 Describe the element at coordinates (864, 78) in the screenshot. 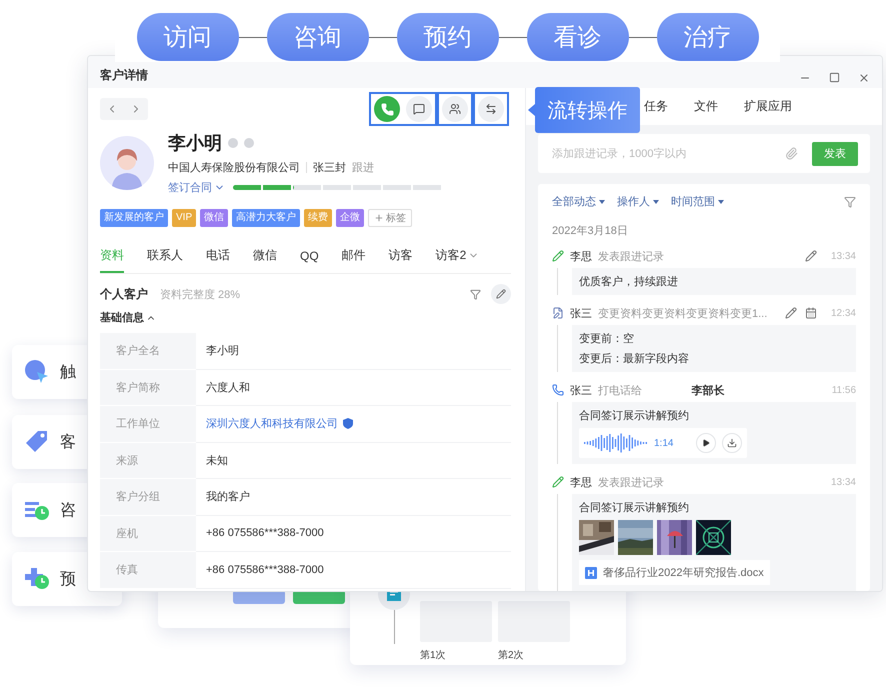

I see `close-icon` at that location.